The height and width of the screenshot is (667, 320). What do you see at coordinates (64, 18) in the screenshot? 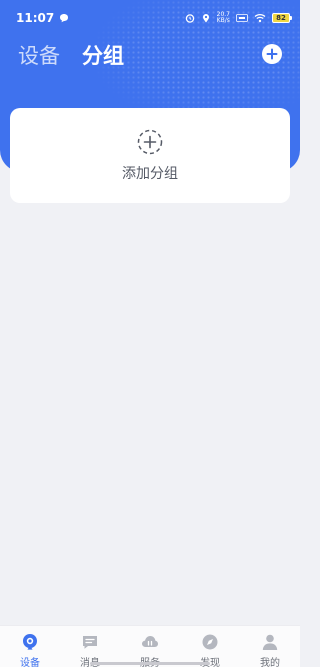
I see `chat-bubble-icon` at bounding box center [64, 18].